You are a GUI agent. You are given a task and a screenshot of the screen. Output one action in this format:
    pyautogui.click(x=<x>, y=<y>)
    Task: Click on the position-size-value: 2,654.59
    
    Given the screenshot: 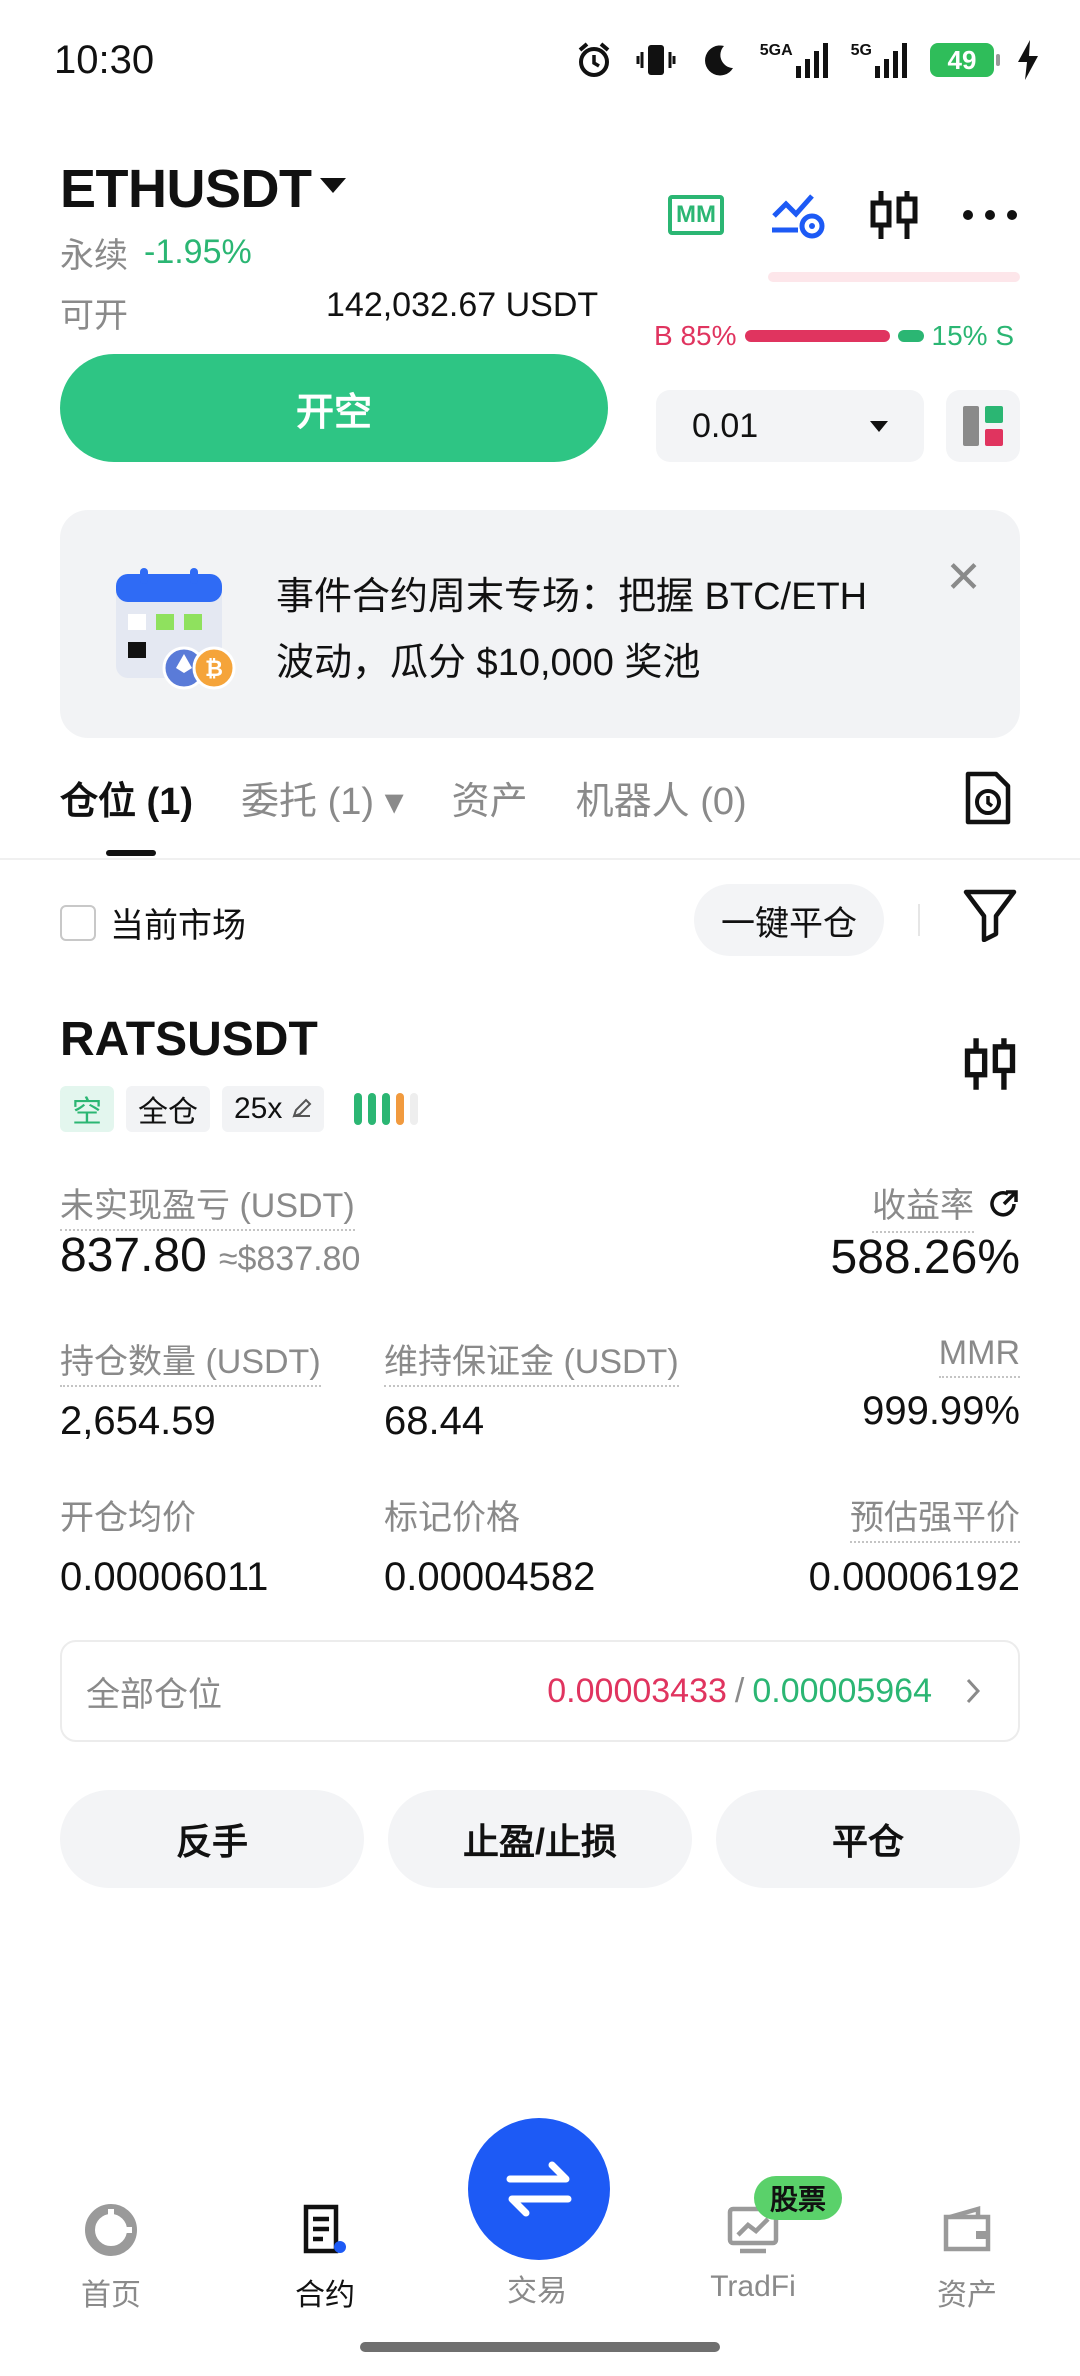 What is the action you would take?
    pyautogui.click(x=138, y=1421)
    